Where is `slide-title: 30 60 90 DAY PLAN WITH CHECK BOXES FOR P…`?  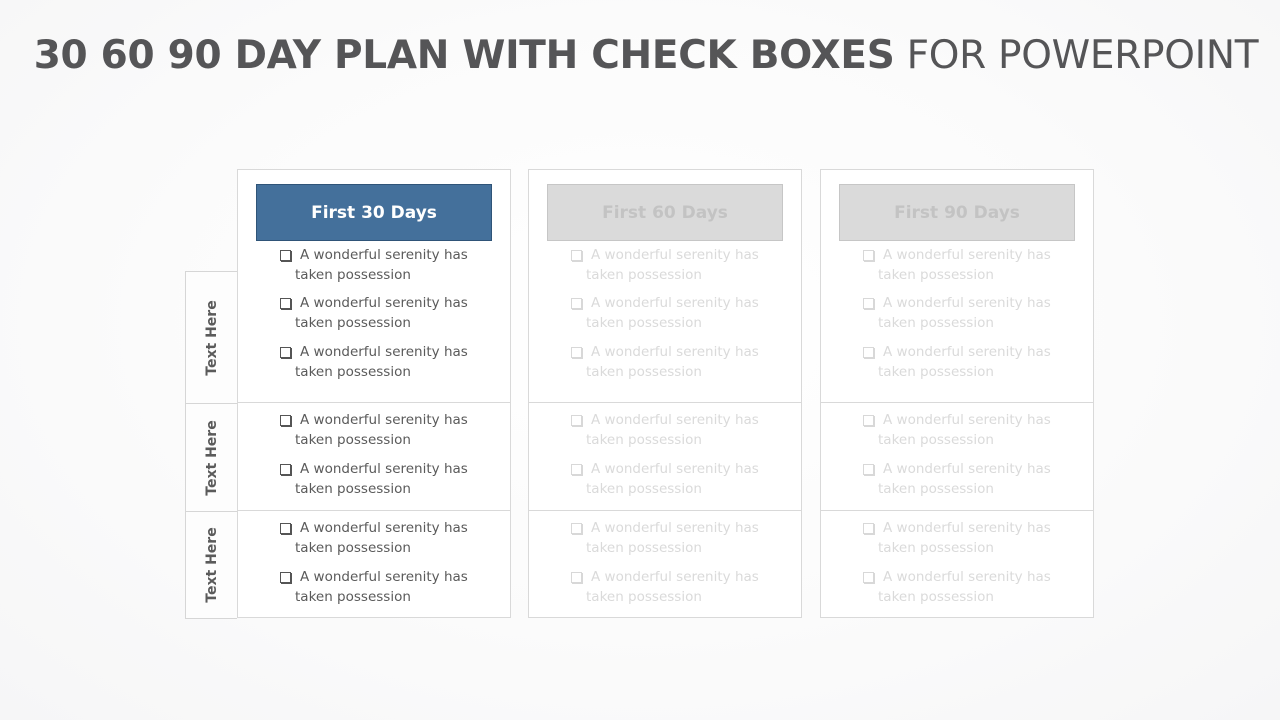 slide-title: 30 60 90 DAY PLAN WITH CHECK BOXES FOR P… is located at coordinates (640, 55).